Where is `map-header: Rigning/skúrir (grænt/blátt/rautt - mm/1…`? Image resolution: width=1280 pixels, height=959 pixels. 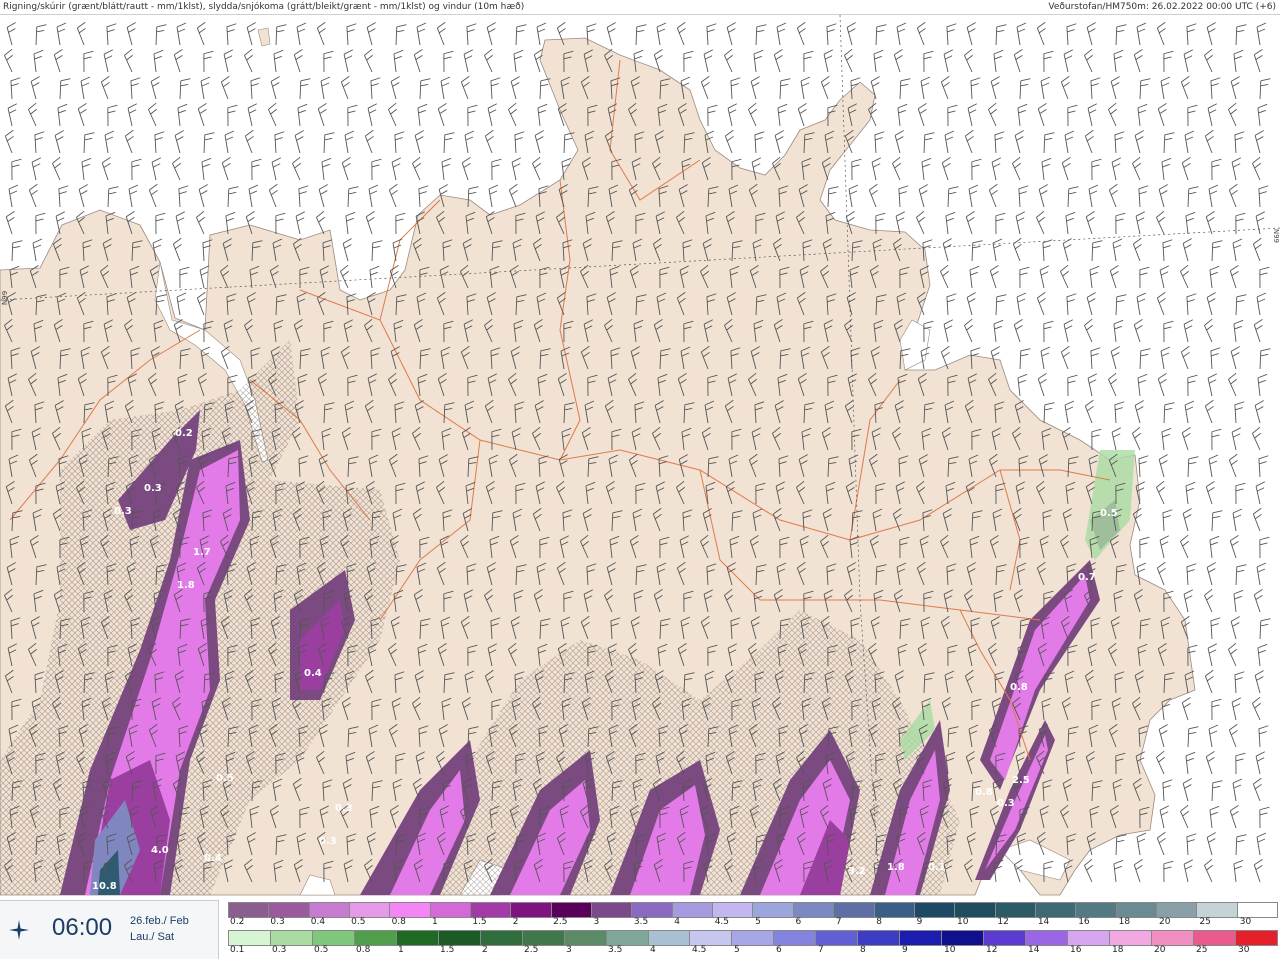
map-header: Rigning/skúrir (grænt/blátt/rautt - mm/1… is located at coordinates (640, 7).